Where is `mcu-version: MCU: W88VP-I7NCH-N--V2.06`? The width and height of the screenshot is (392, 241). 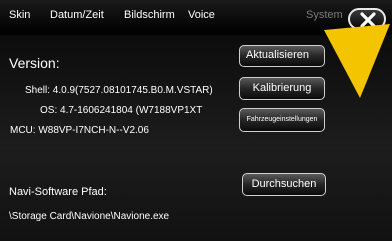 mcu-version: MCU: W88VP-I7NCH-N--V2.06 is located at coordinates (79, 130).